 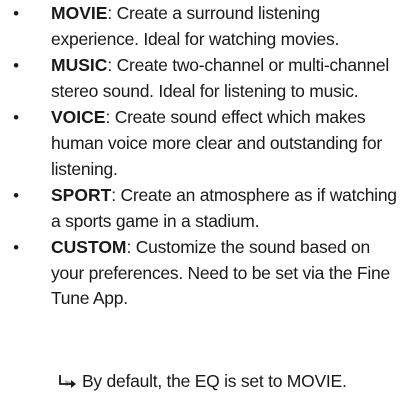 What do you see at coordinates (81, 194) in the screenshot?
I see `mode-name: SPORT` at bounding box center [81, 194].